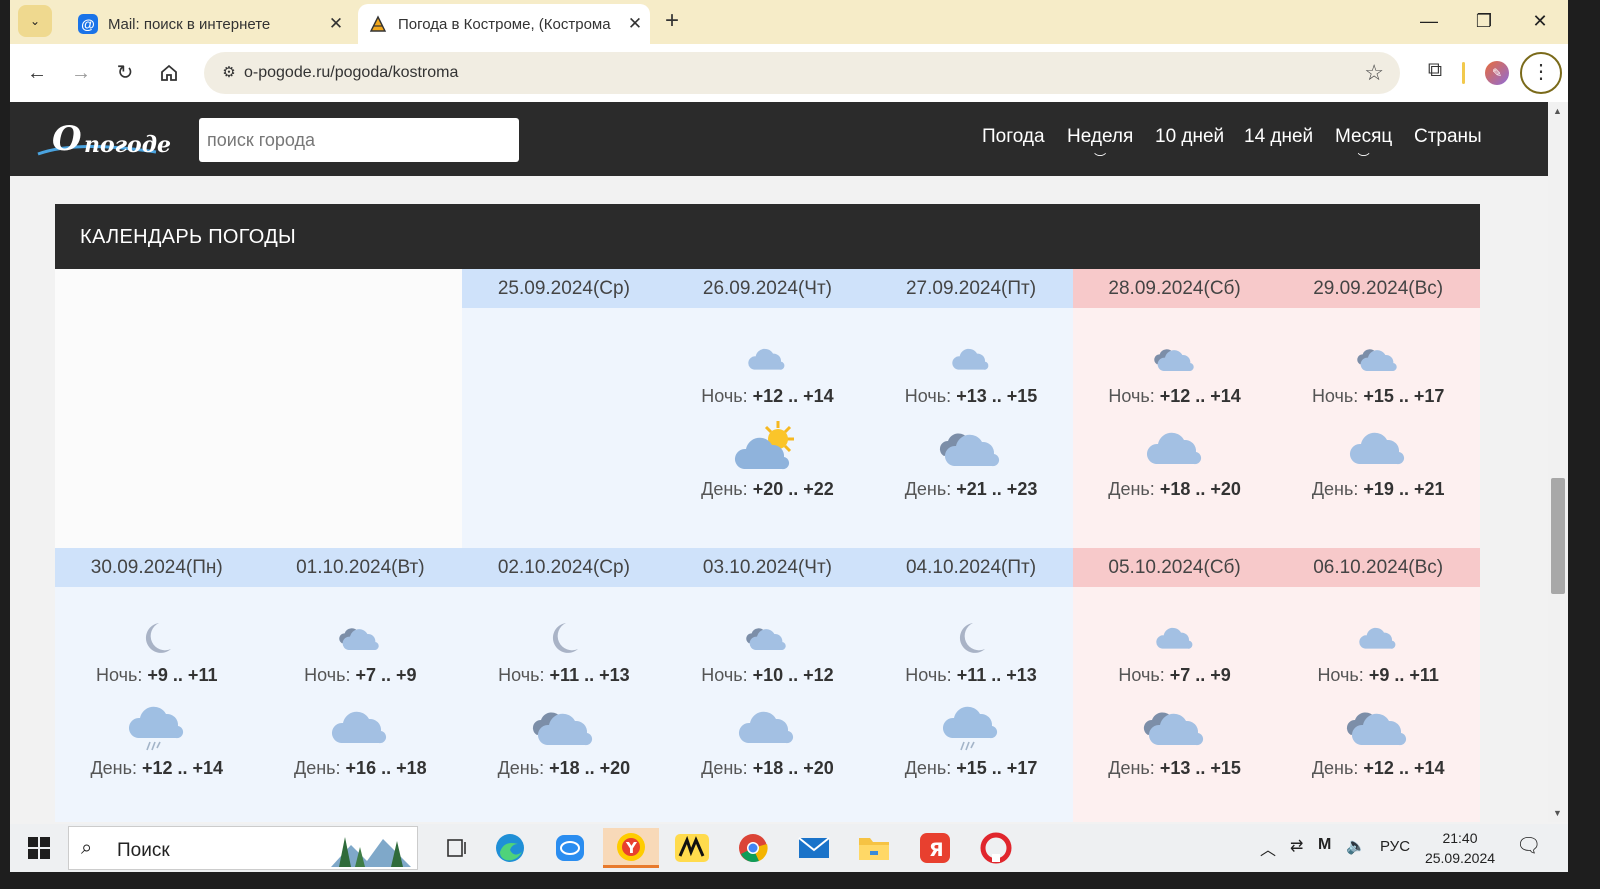 The height and width of the screenshot is (889, 1600). Describe the element at coordinates (504, 24) in the screenshot. I see `tab-weather: Погода в Костроме, (Кострома ✕` at that location.